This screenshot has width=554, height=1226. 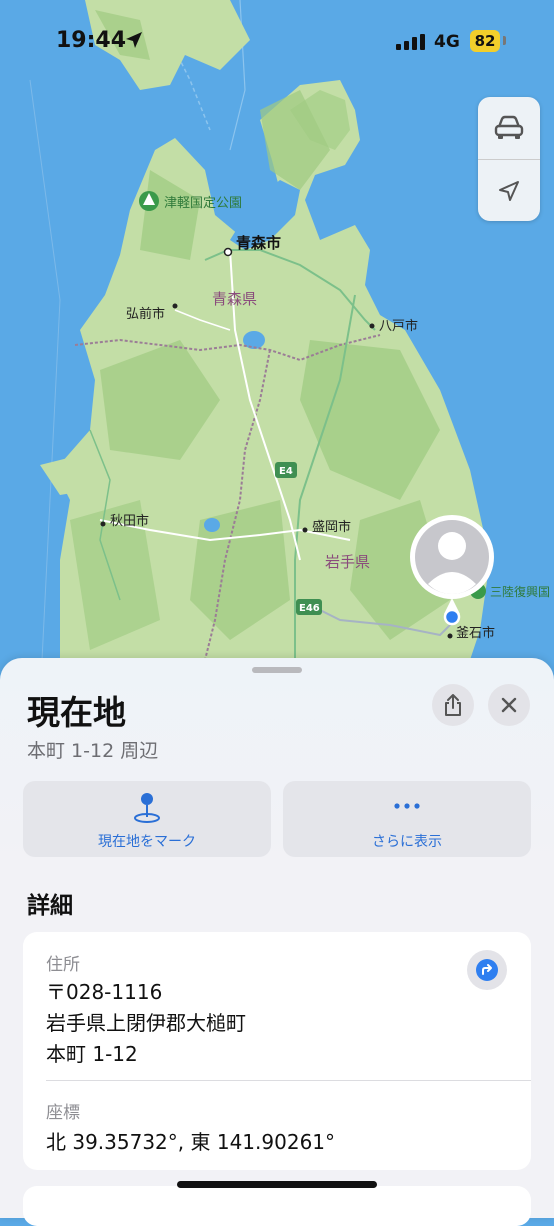 I want to click on mark-location-label: 現在地をマーク, so click(x=147, y=842).